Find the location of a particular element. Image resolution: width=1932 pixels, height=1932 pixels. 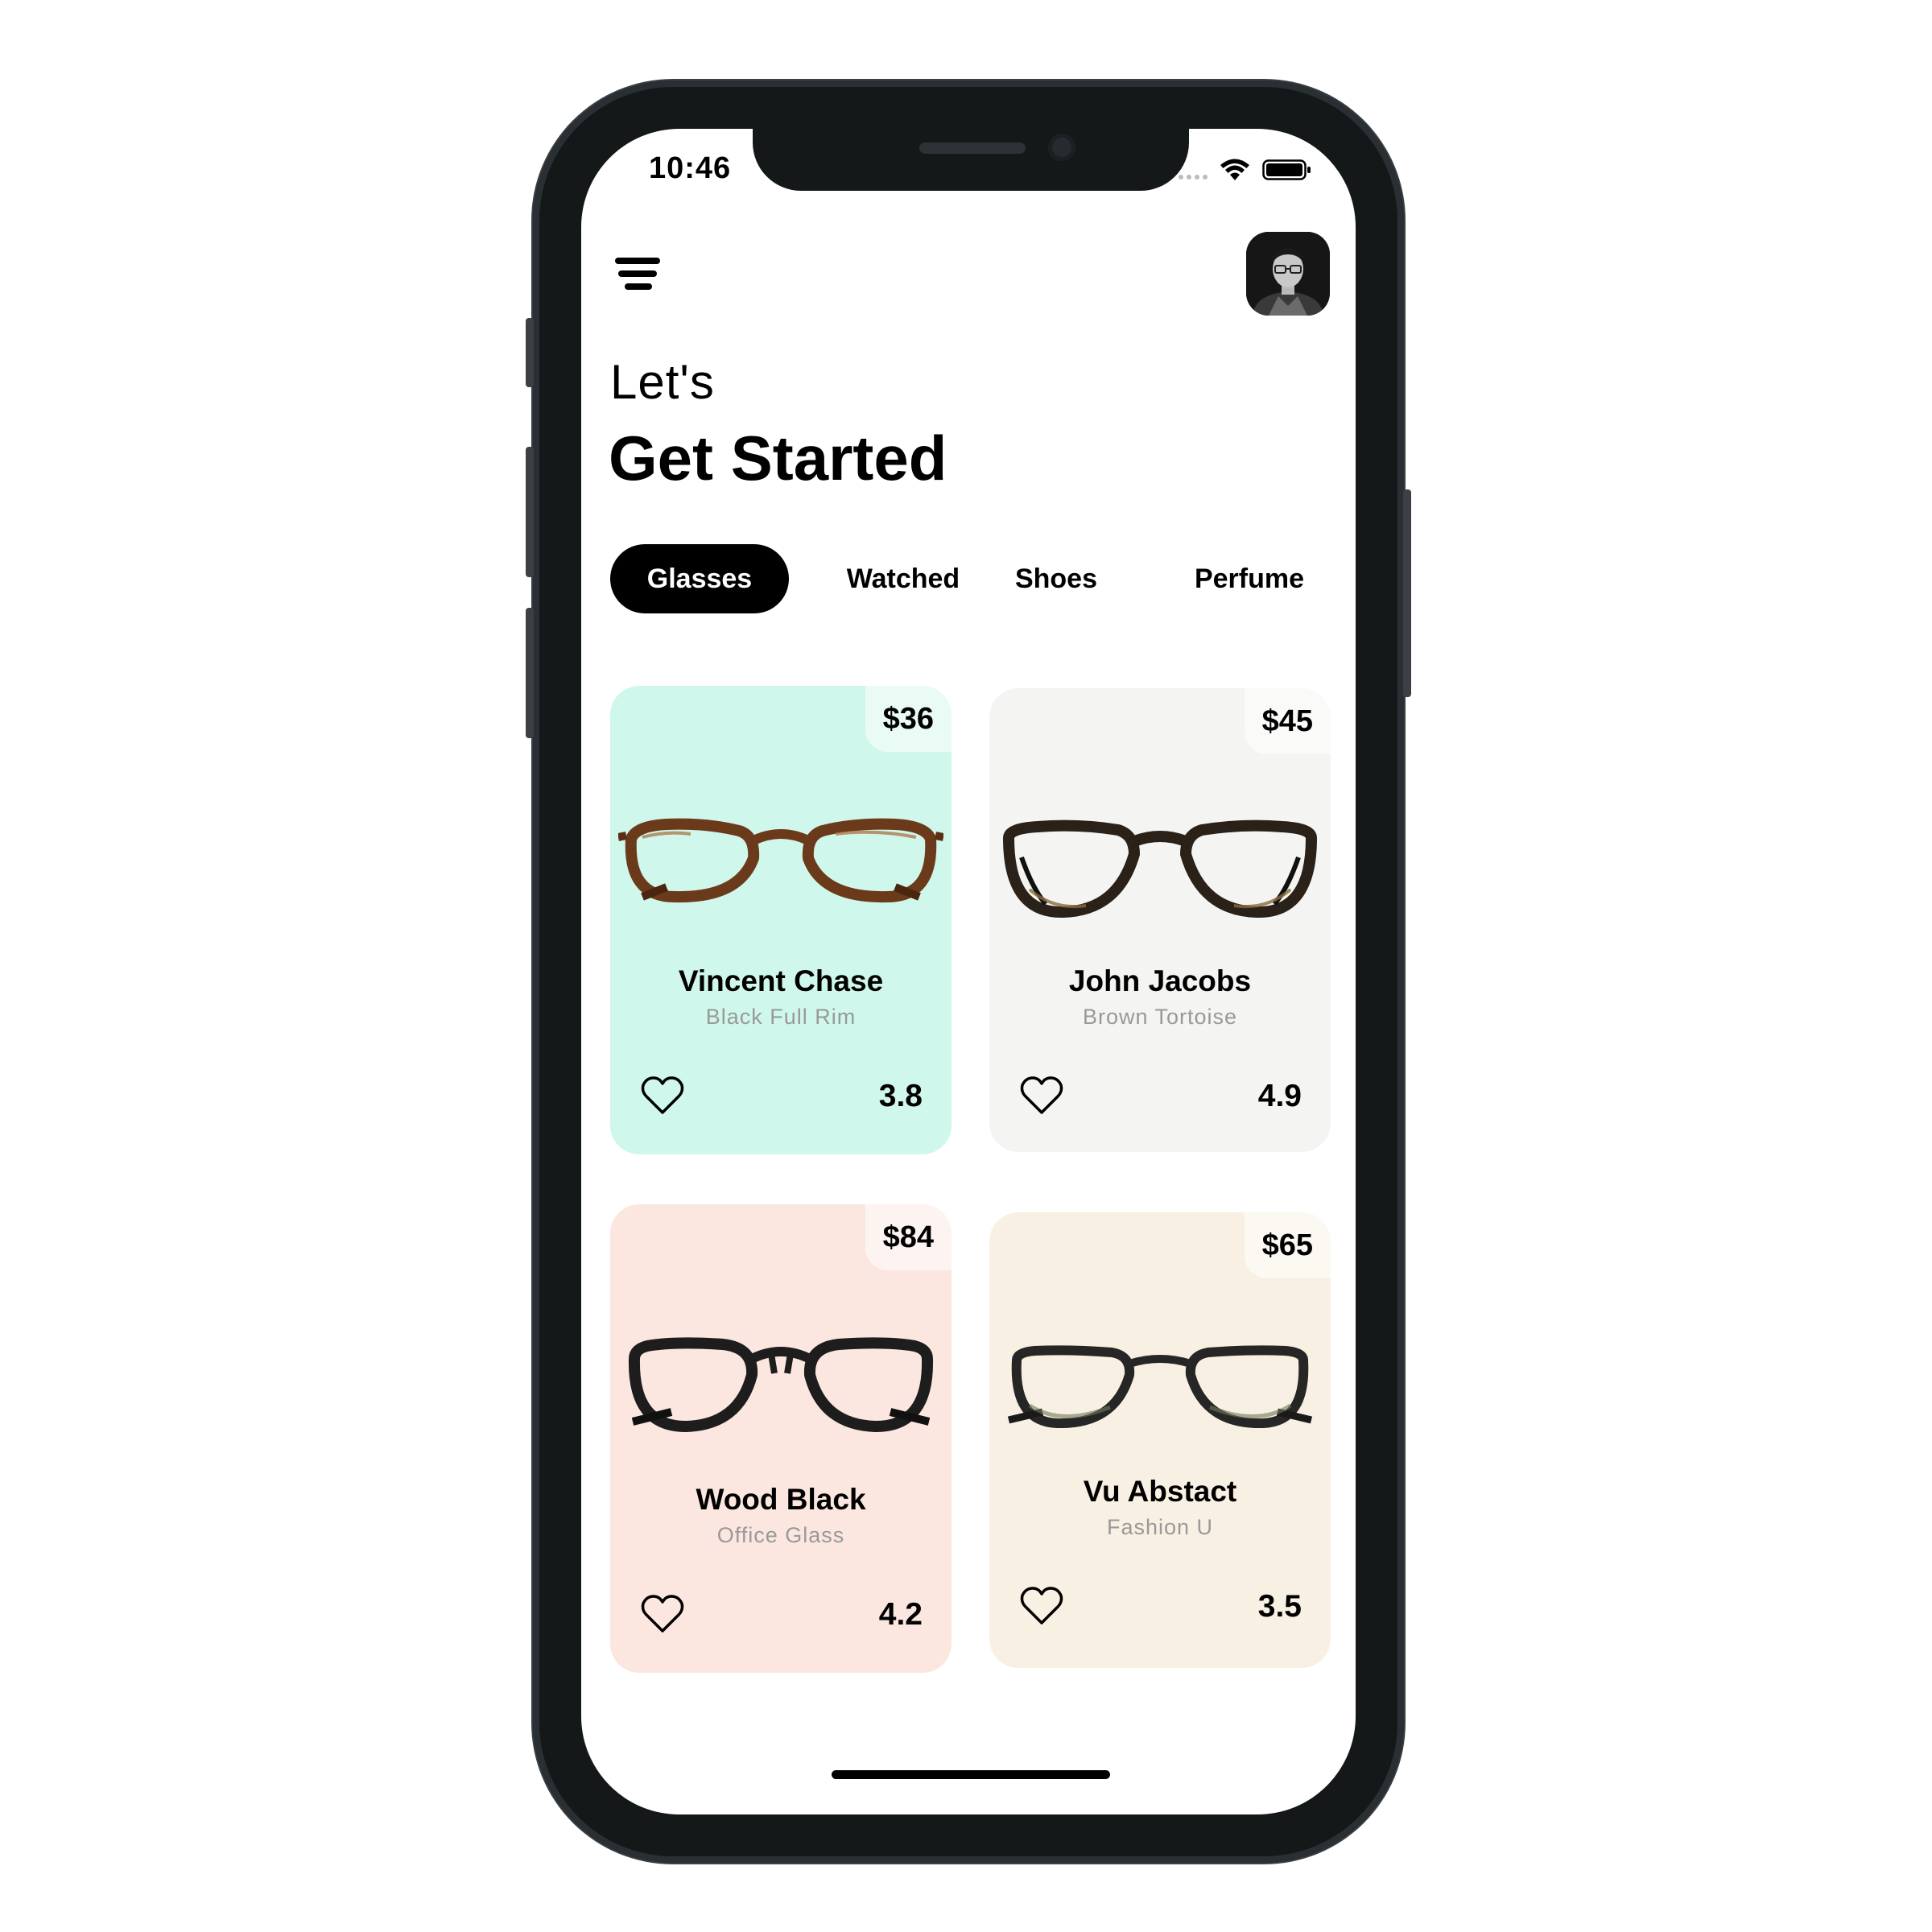

rating-value: 3.5 is located at coordinates (1279, 1606).